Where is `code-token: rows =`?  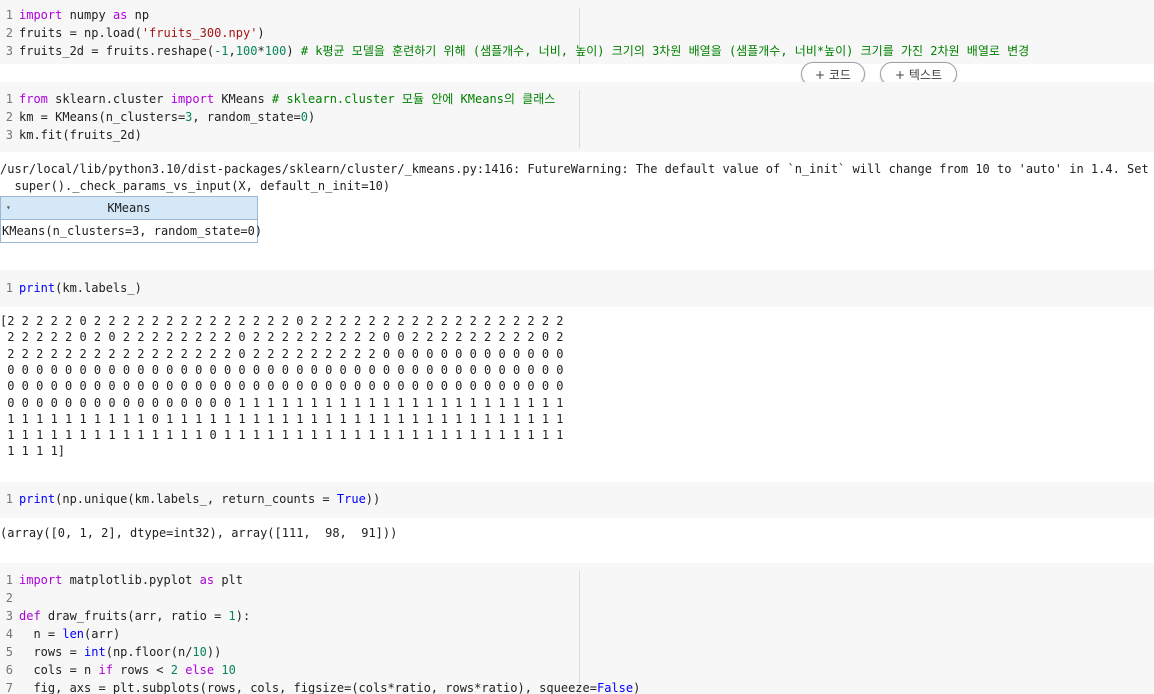 code-token: rows = is located at coordinates (52, 652).